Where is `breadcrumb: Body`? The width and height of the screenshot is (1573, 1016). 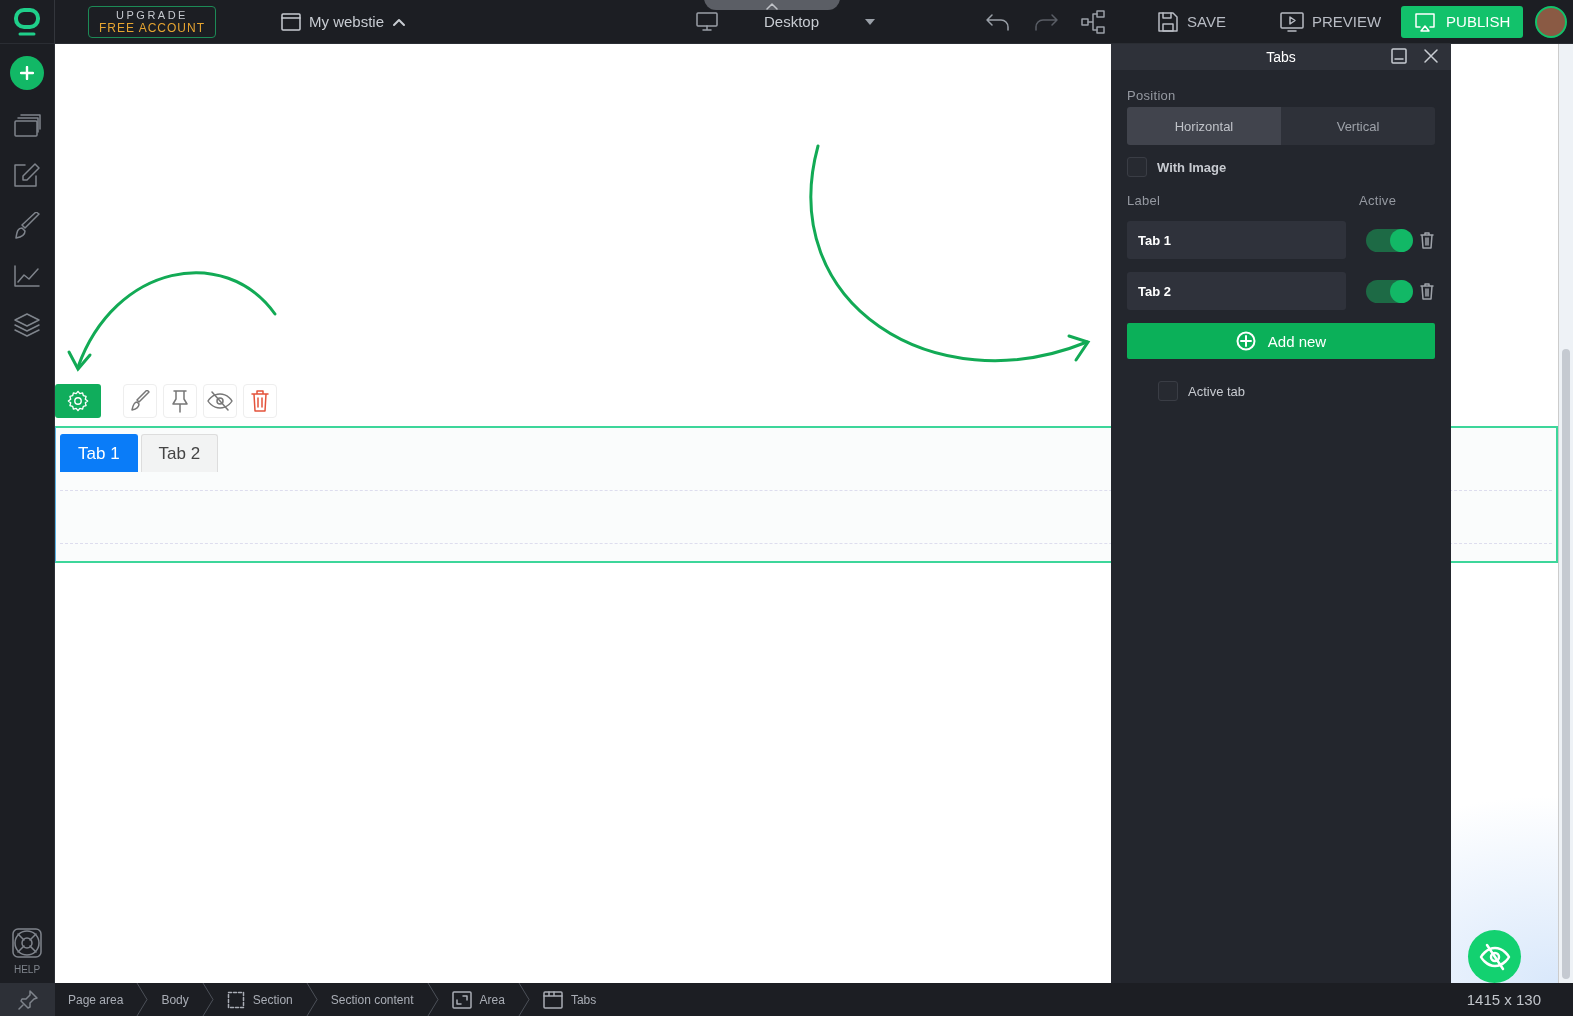 breadcrumb: Body is located at coordinates (175, 999).